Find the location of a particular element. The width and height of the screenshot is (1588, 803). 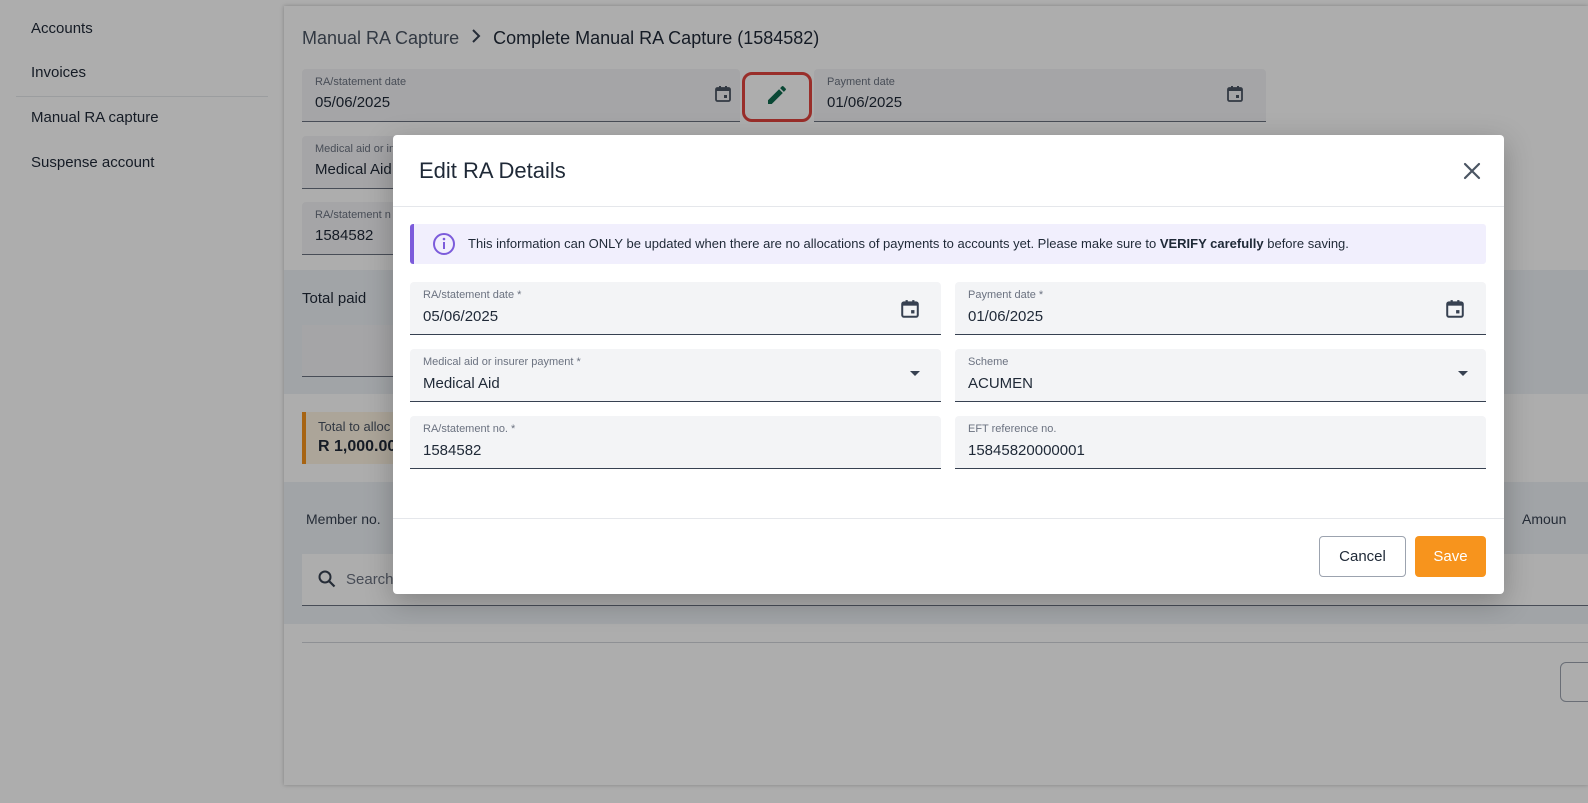

scheme-select: Scheme ACUMEN is located at coordinates (1220, 375).